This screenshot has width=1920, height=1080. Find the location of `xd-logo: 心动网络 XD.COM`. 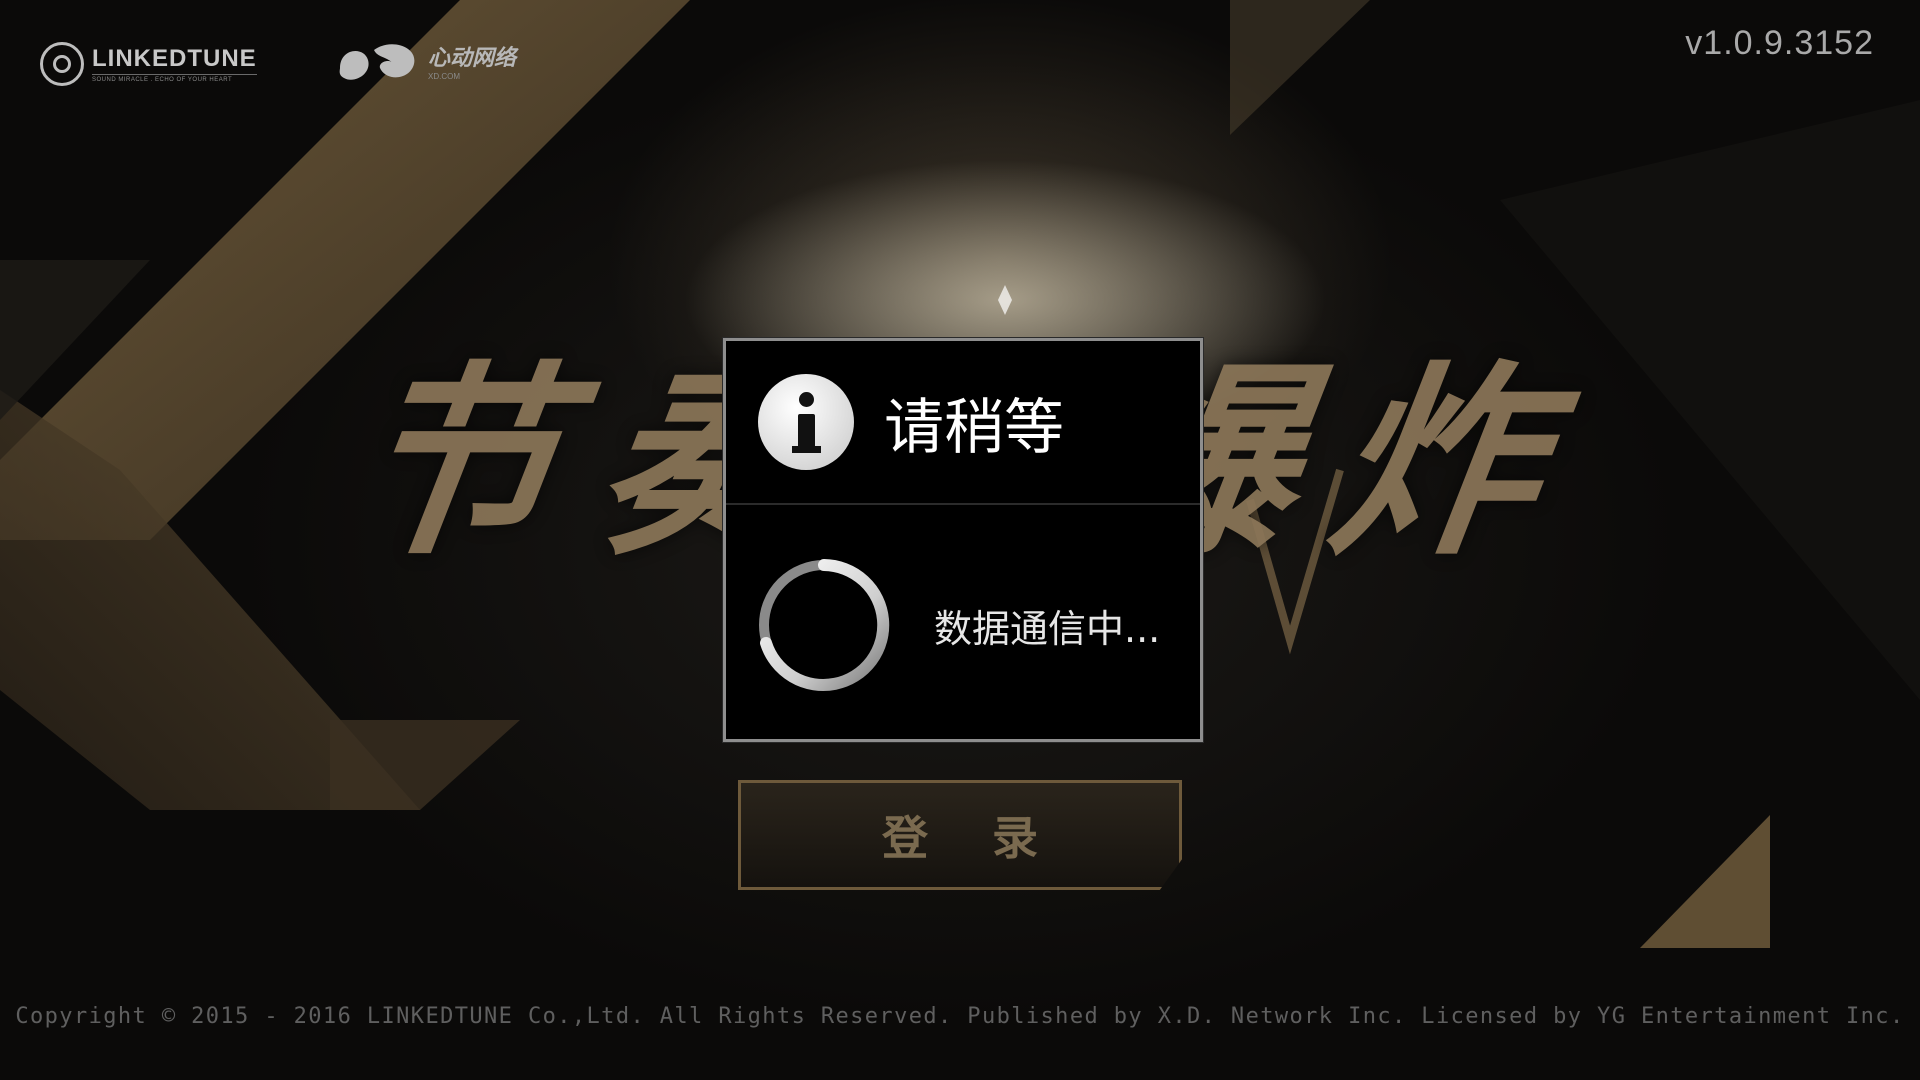

xd-logo: 心动网络 XD.COM is located at coordinates (425, 63).